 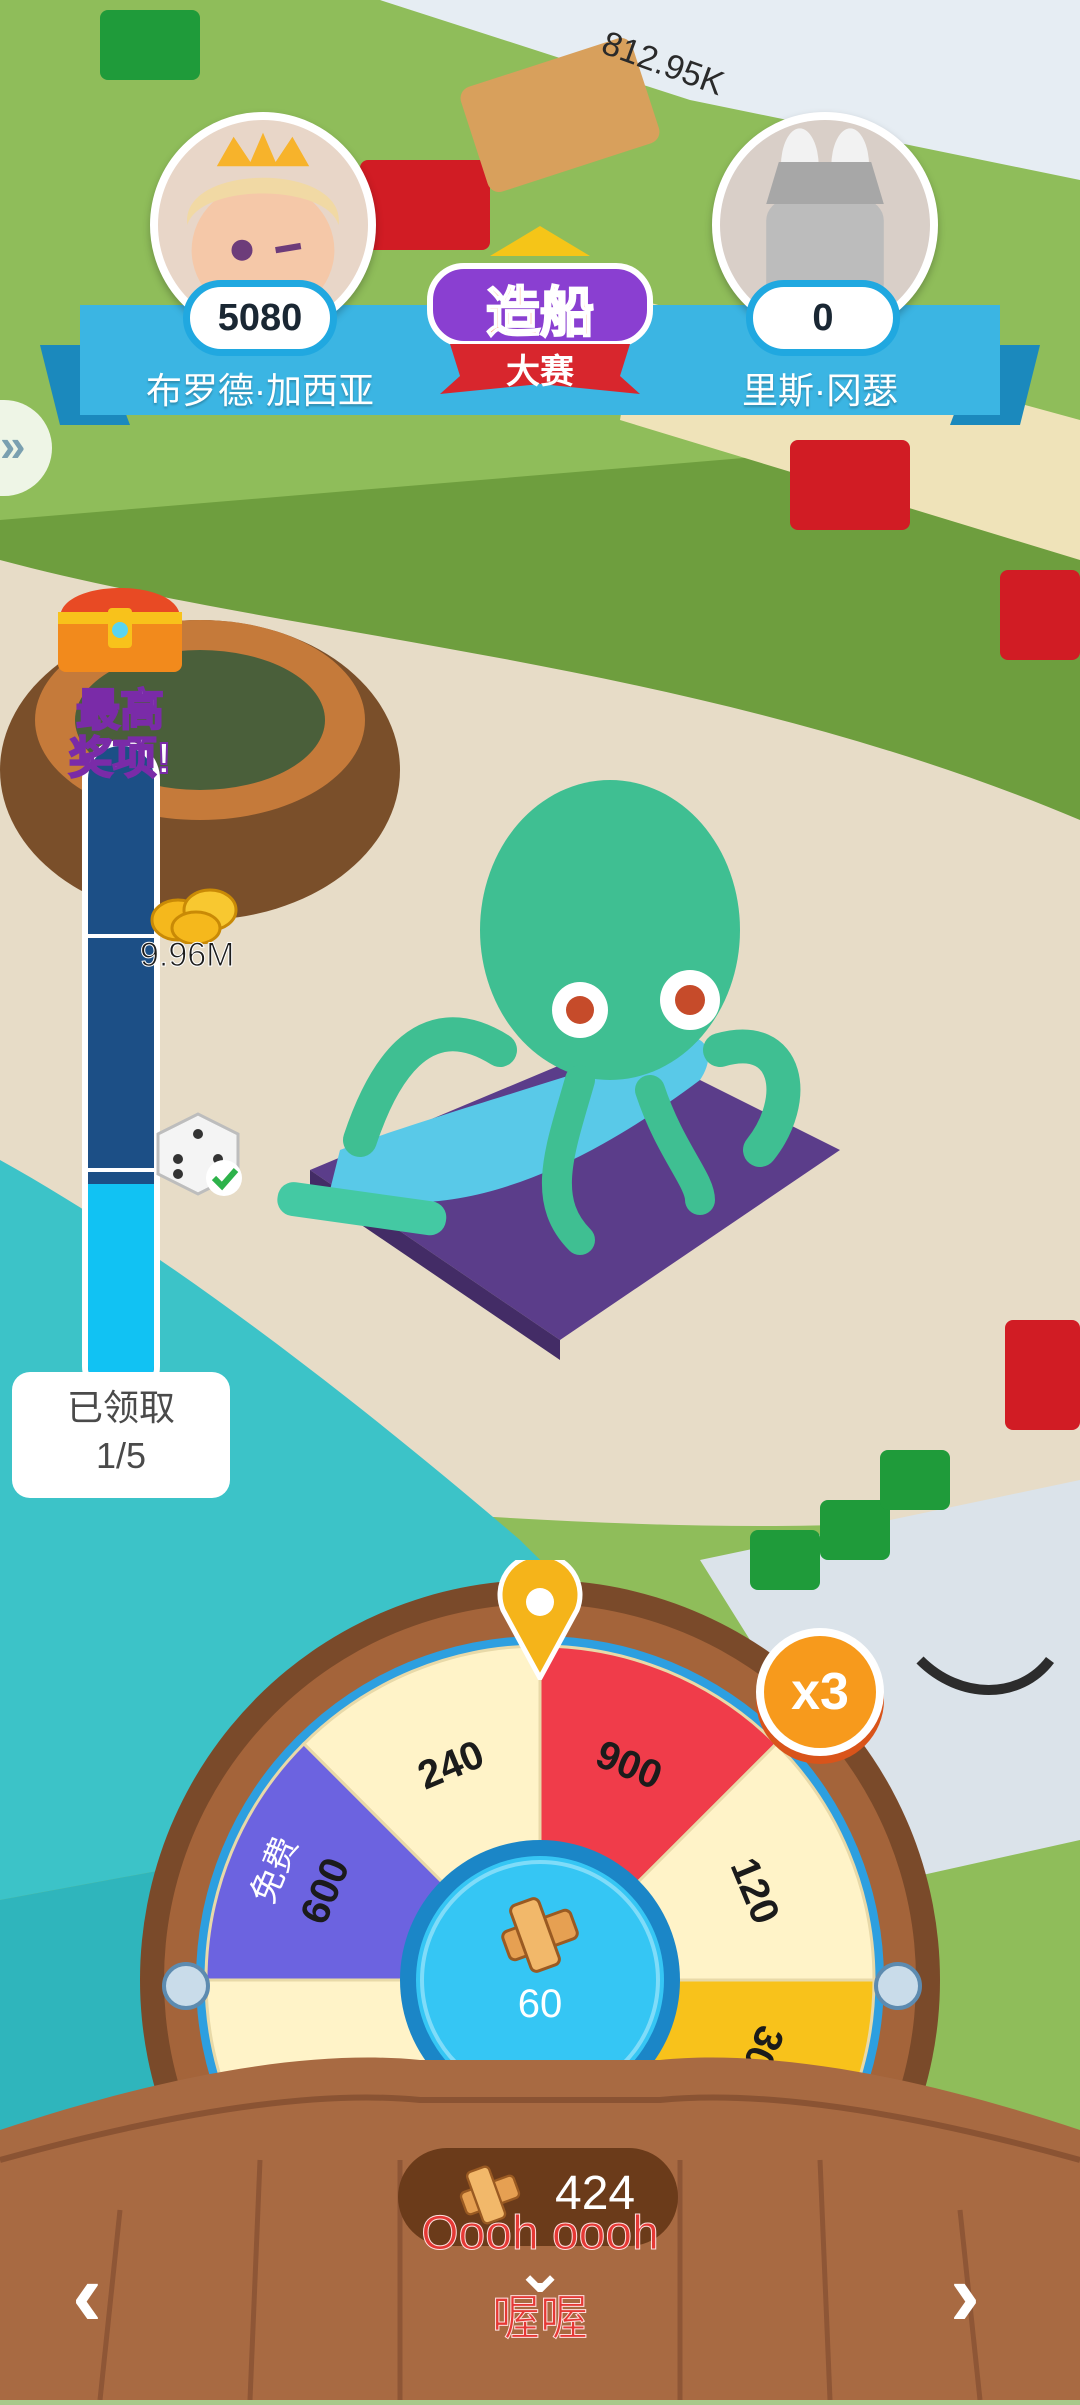 I want to click on event-title: 造船, so click(x=540, y=313).